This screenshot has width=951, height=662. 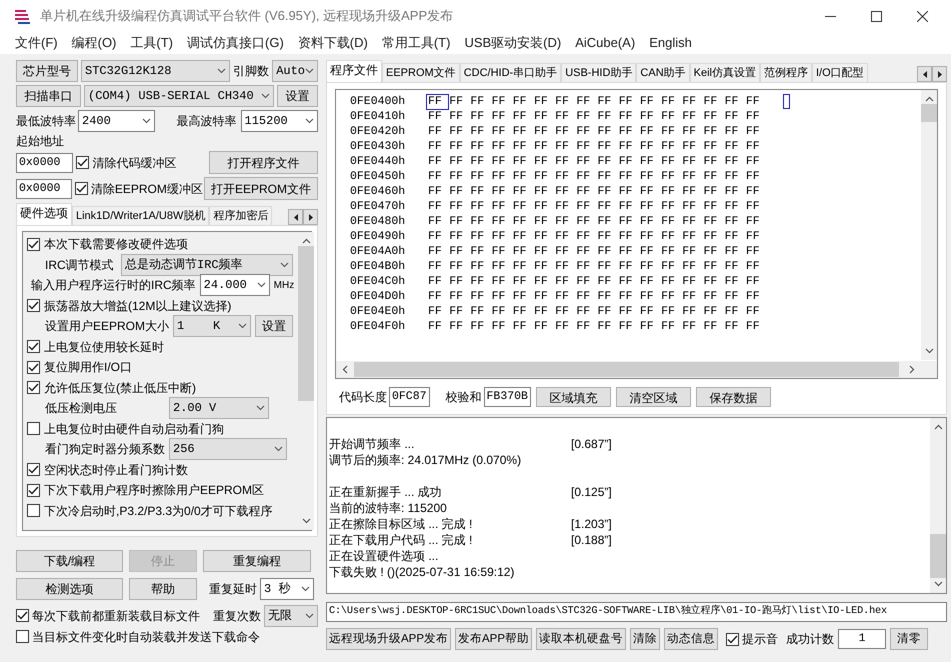 I want to click on scan-port-button: 扫描串口, so click(x=49, y=96).